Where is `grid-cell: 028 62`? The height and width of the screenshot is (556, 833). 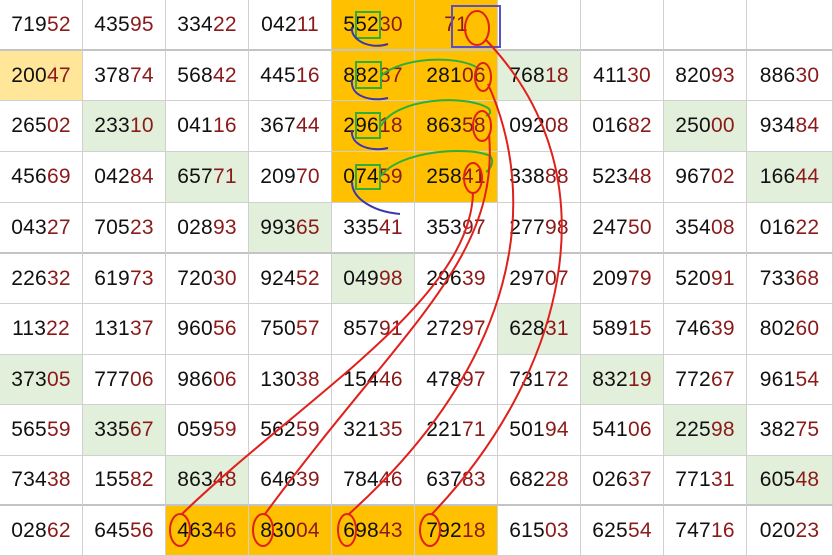
grid-cell: 028 62 is located at coordinates (41, 531).